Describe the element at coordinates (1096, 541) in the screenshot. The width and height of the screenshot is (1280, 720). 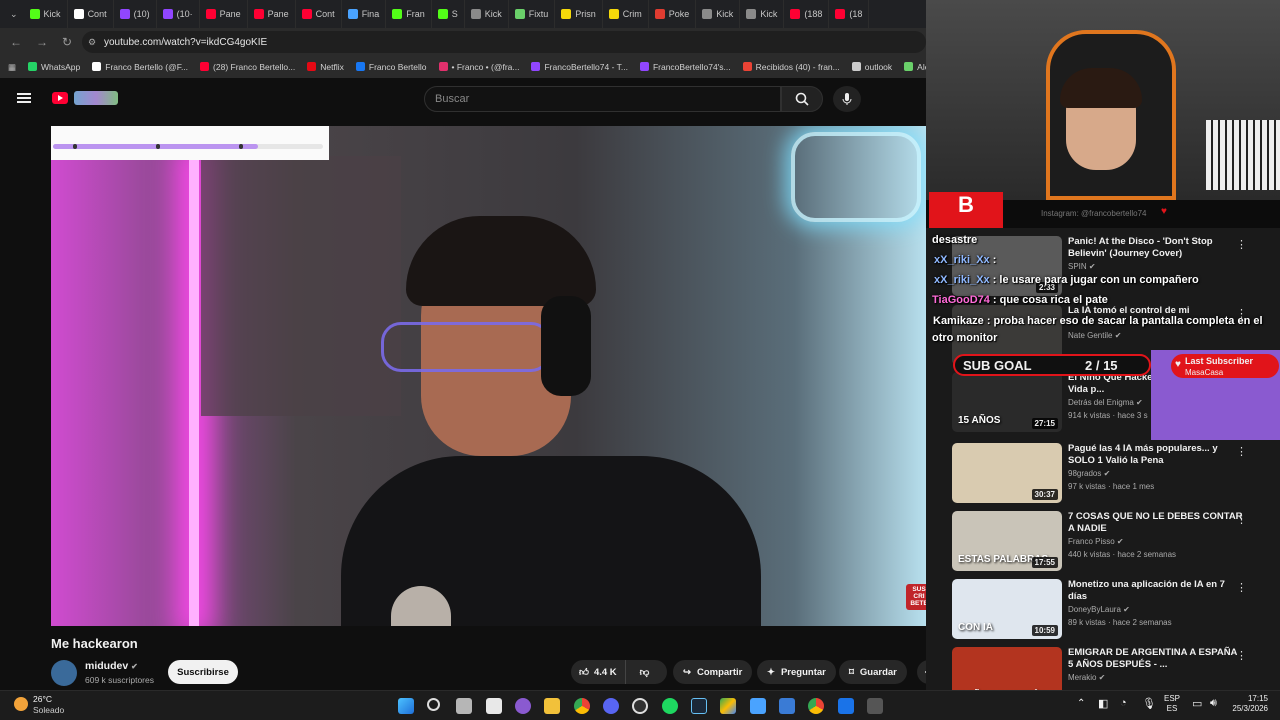
I see `video-channel: Franco Pisso ✔` at that location.